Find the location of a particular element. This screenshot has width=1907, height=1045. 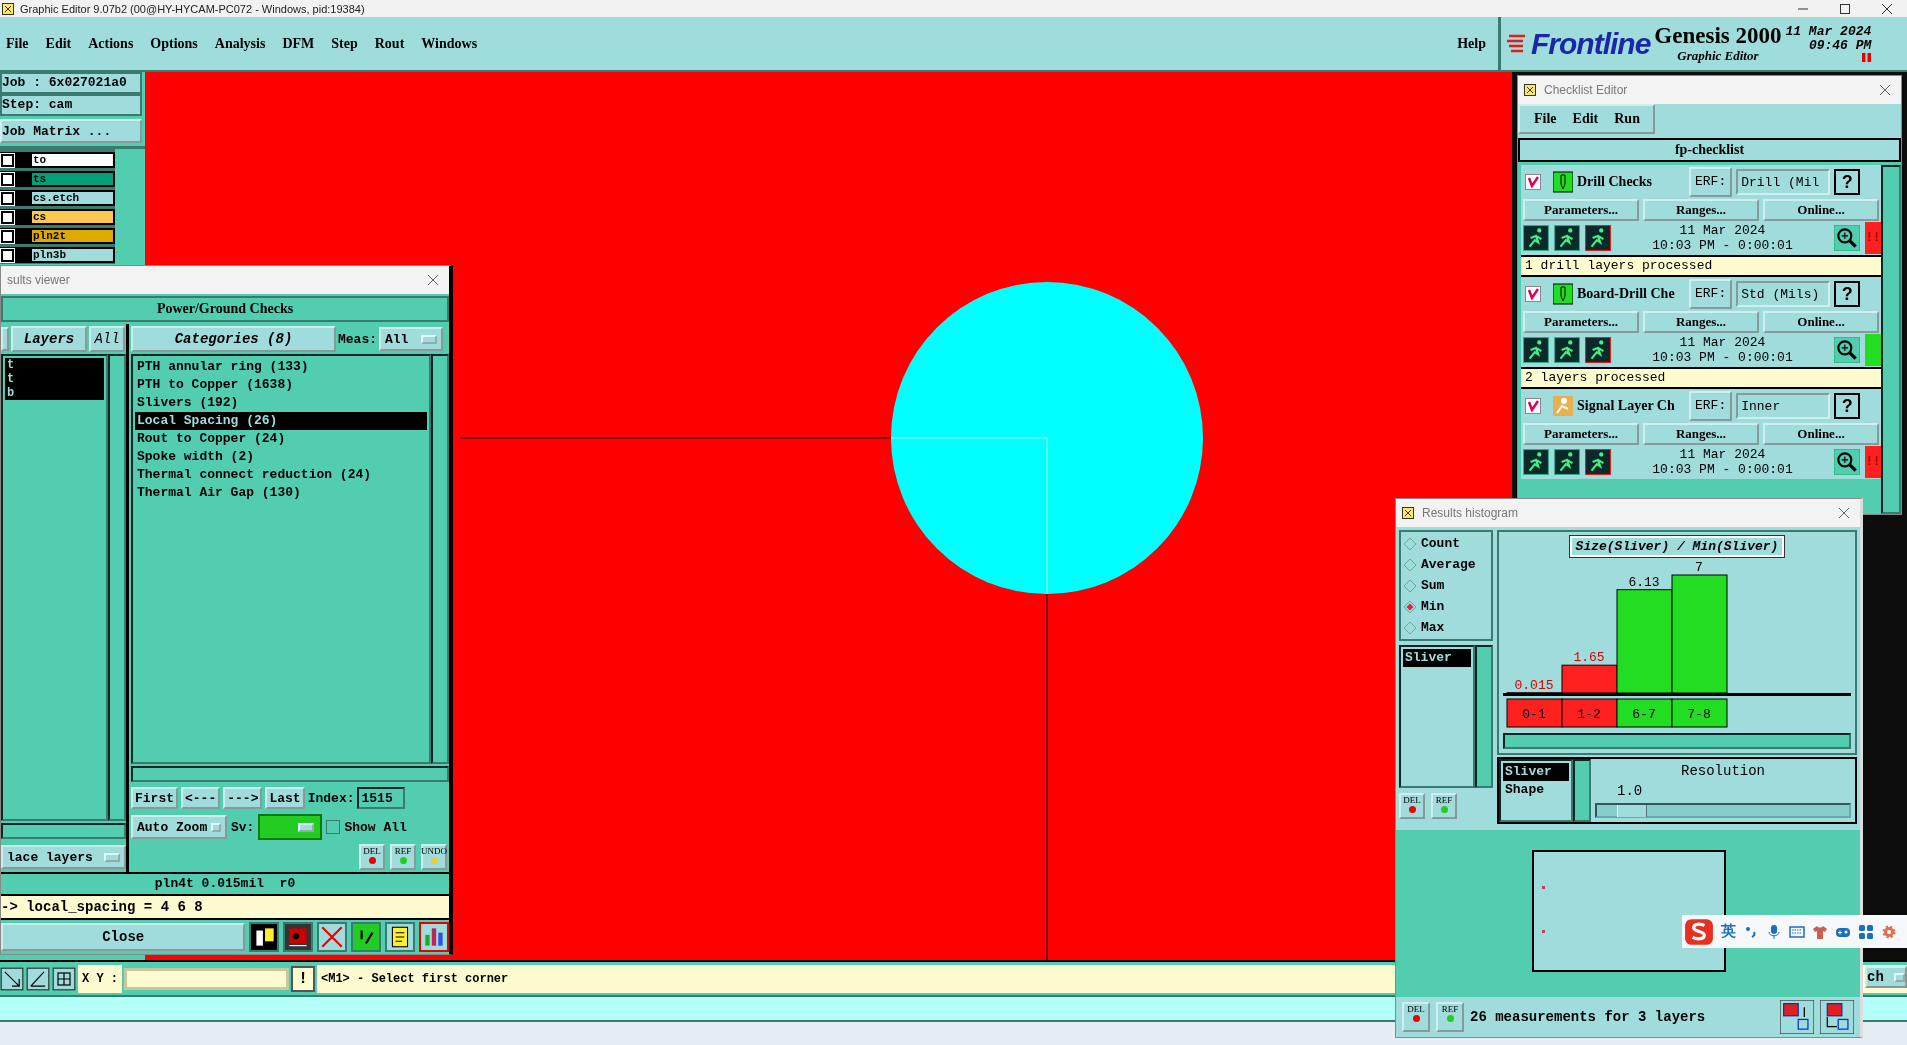

bin-label: 0-1 is located at coordinates (1534, 714).